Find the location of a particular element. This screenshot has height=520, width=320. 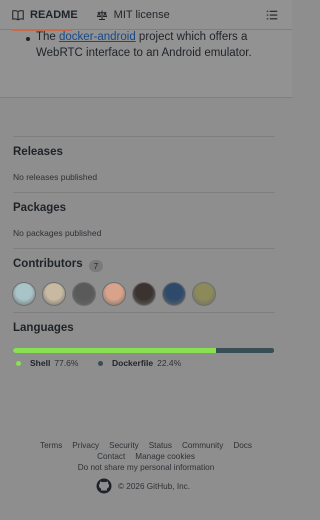

tab-license-label: MIT license is located at coordinates (141, 14).